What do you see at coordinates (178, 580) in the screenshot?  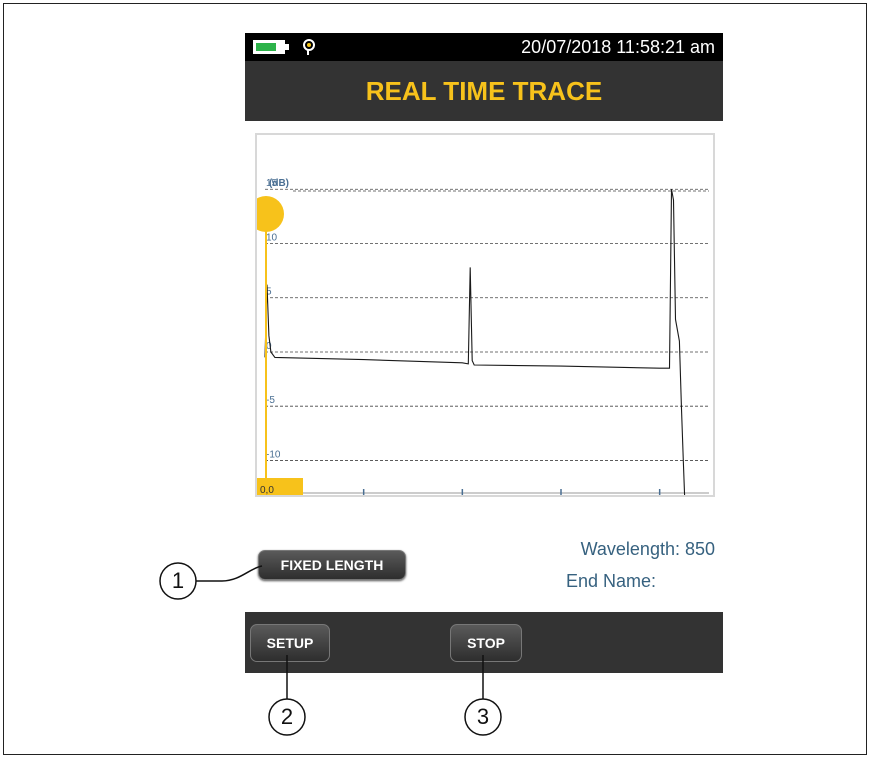 I see `callout-number-1: 1` at bounding box center [178, 580].